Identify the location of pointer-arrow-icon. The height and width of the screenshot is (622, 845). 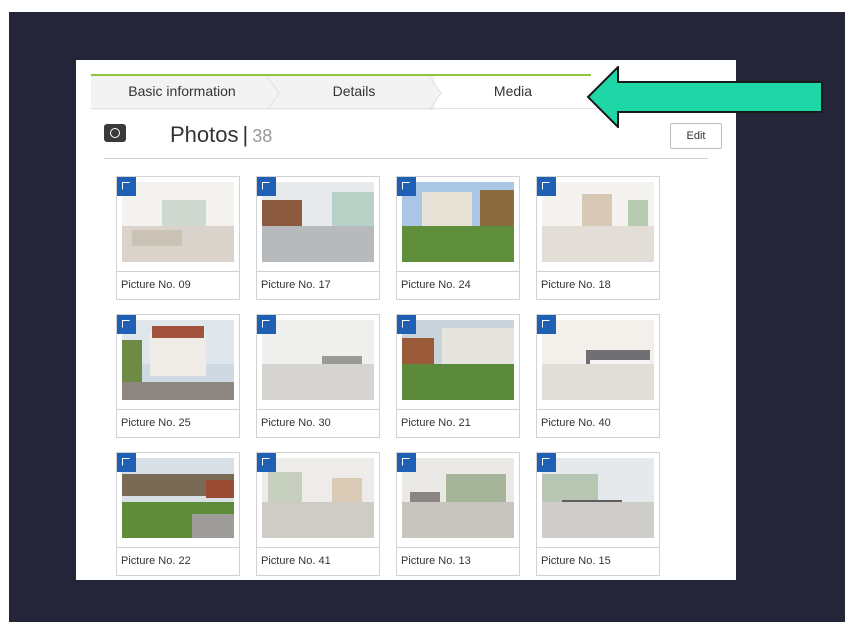
(704, 97).